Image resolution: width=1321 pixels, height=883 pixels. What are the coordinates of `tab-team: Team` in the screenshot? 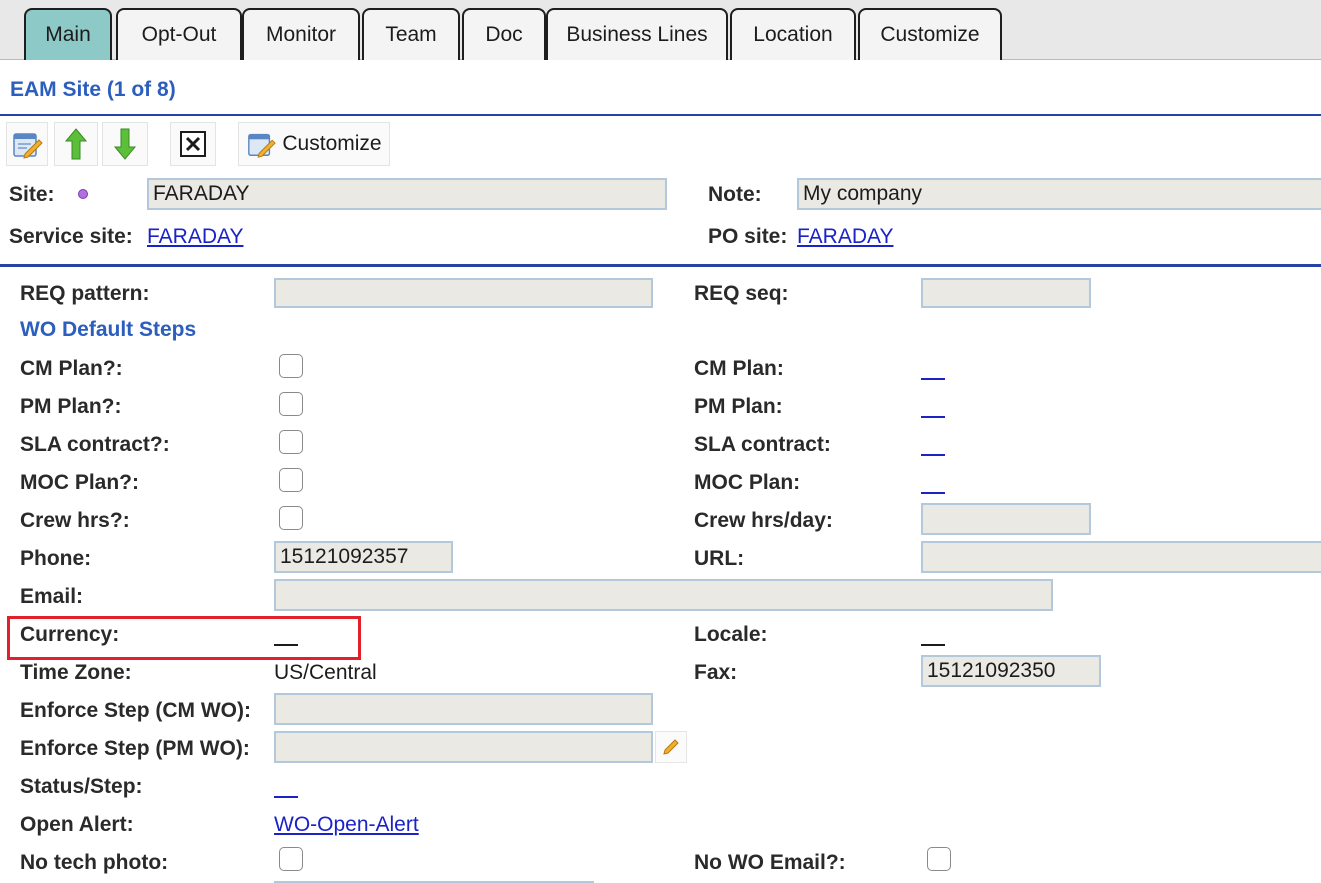 It's located at (411, 34).